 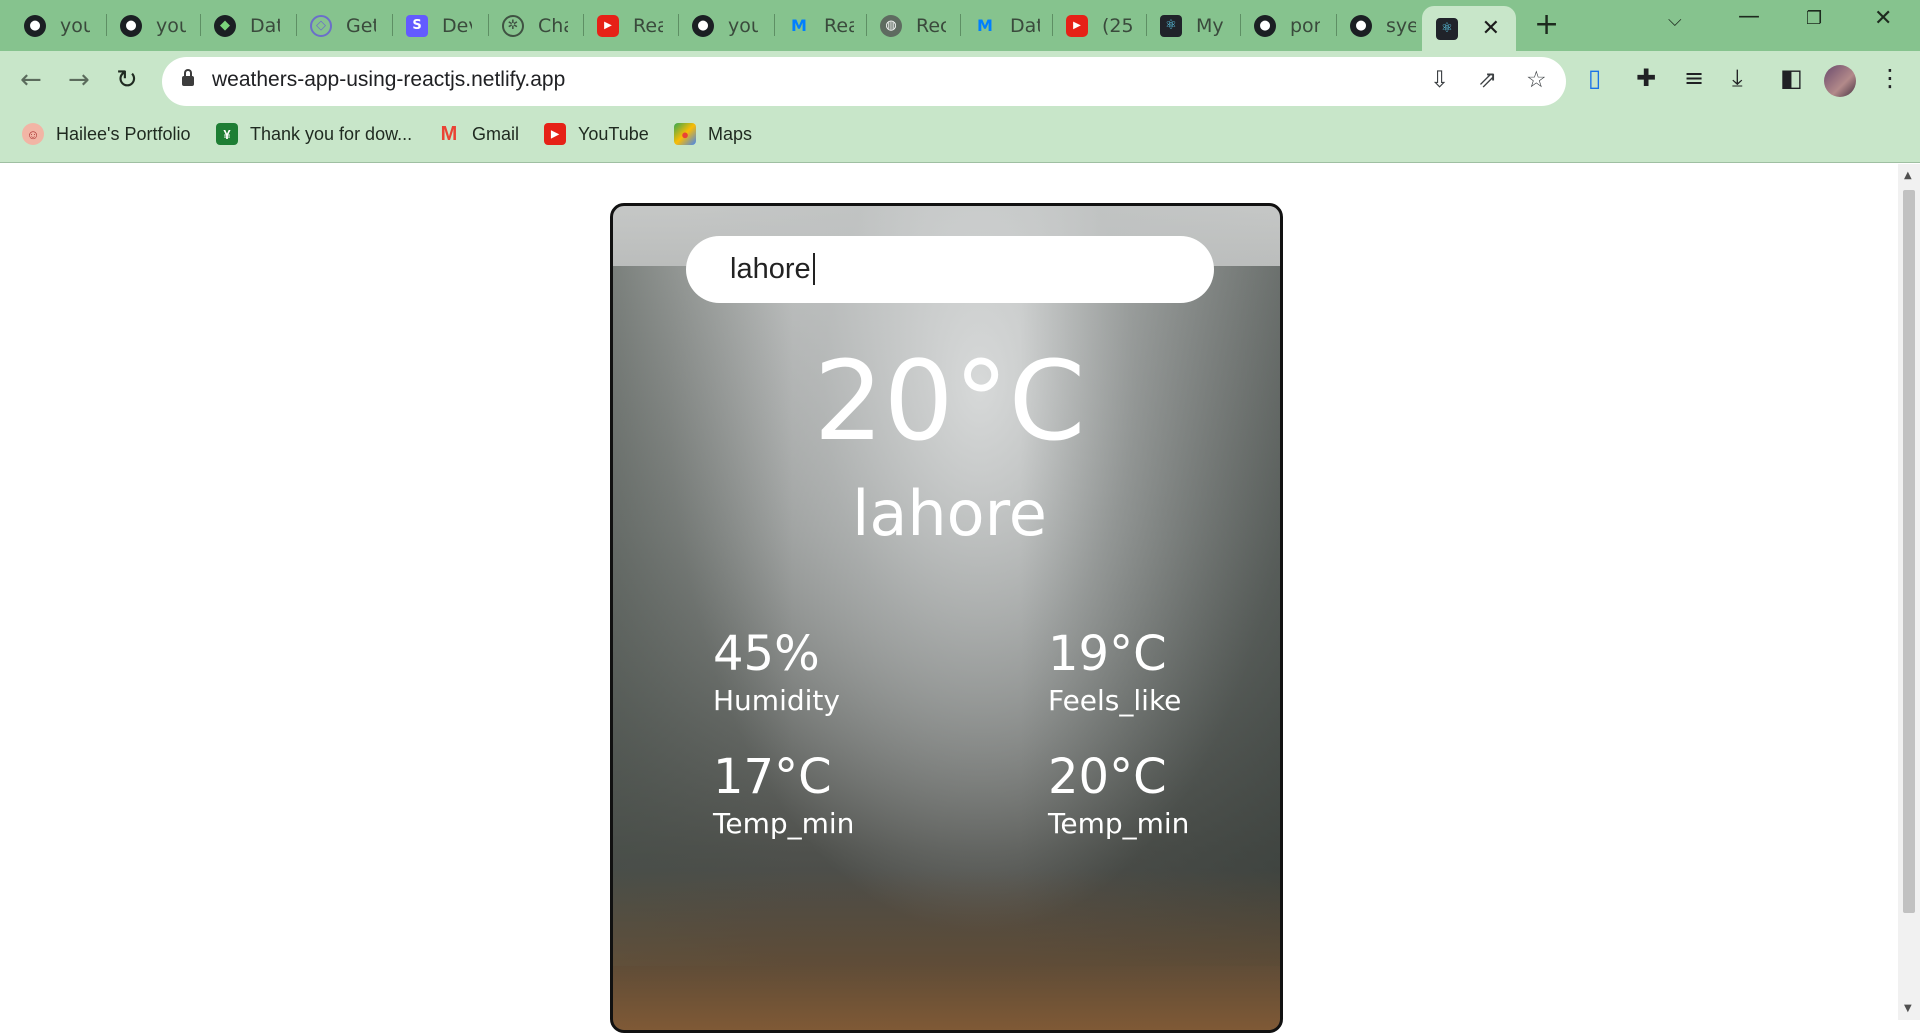 What do you see at coordinates (946, 950) in the screenshot?
I see `forest-ground` at bounding box center [946, 950].